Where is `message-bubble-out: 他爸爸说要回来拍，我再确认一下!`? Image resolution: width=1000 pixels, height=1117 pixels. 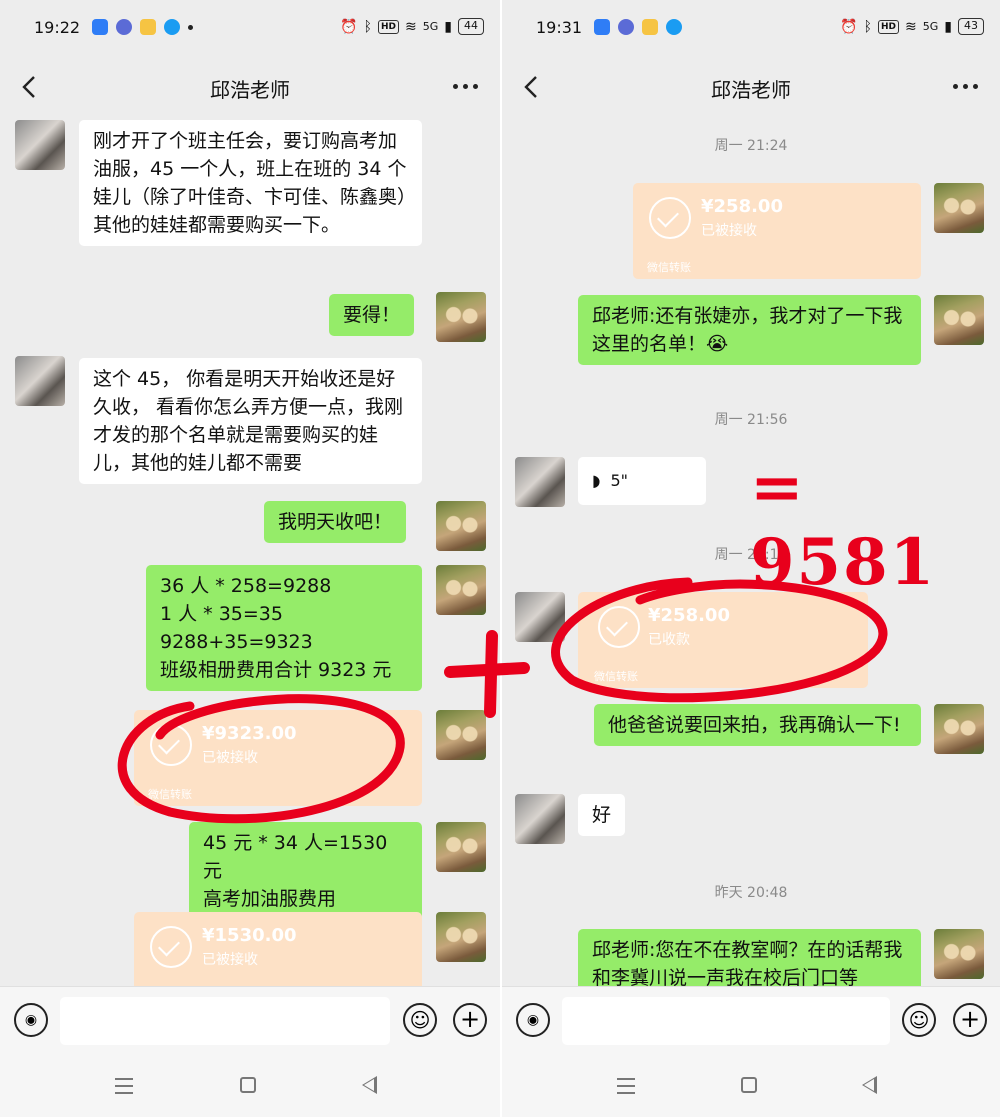
message-bubble-out: 他爸爸说要回来拍，我再确认一下! is located at coordinates (757, 725).